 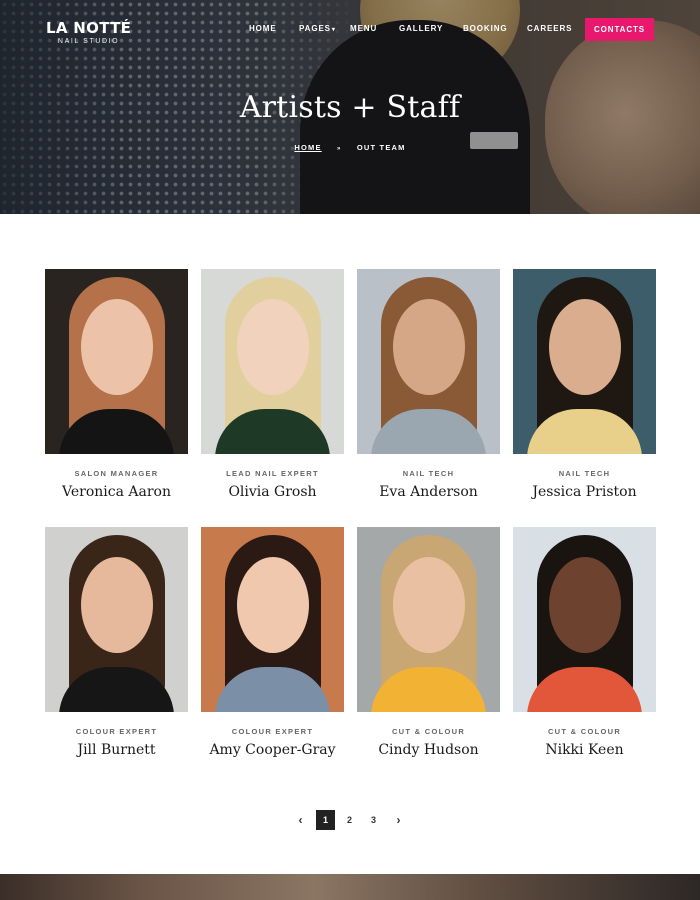 I want to click on team-name: Nikki Keen, so click(x=584, y=750).